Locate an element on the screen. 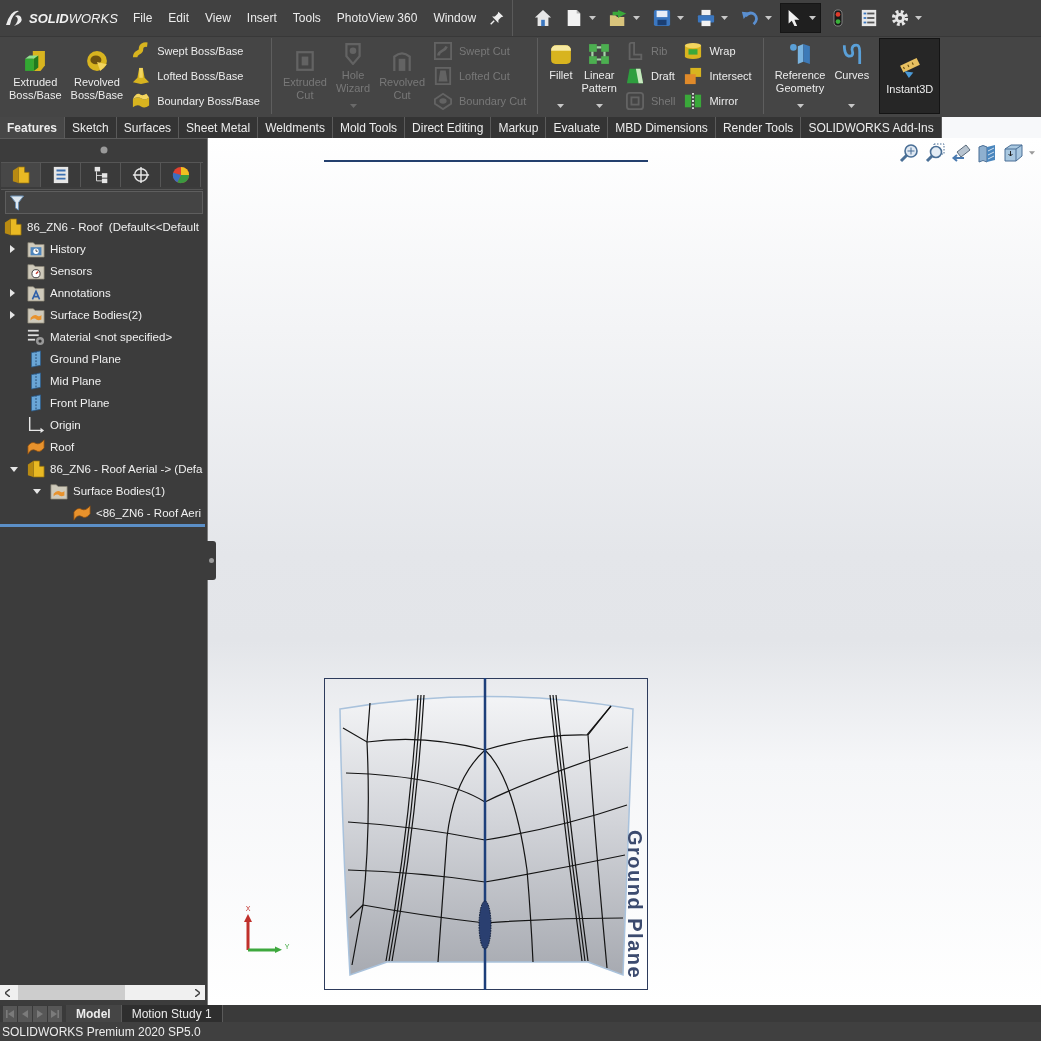 This screenshot has height=1041, width=1041. scroll-right-icon is located at coordinates (197, 992).